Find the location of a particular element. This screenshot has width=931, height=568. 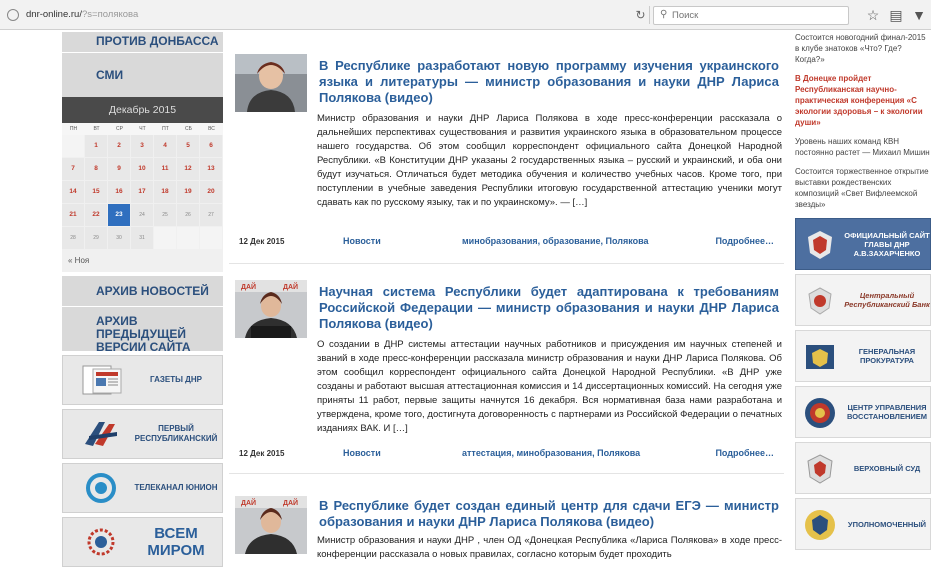

calendar-day: 19 is located at coordinates (188, 192).